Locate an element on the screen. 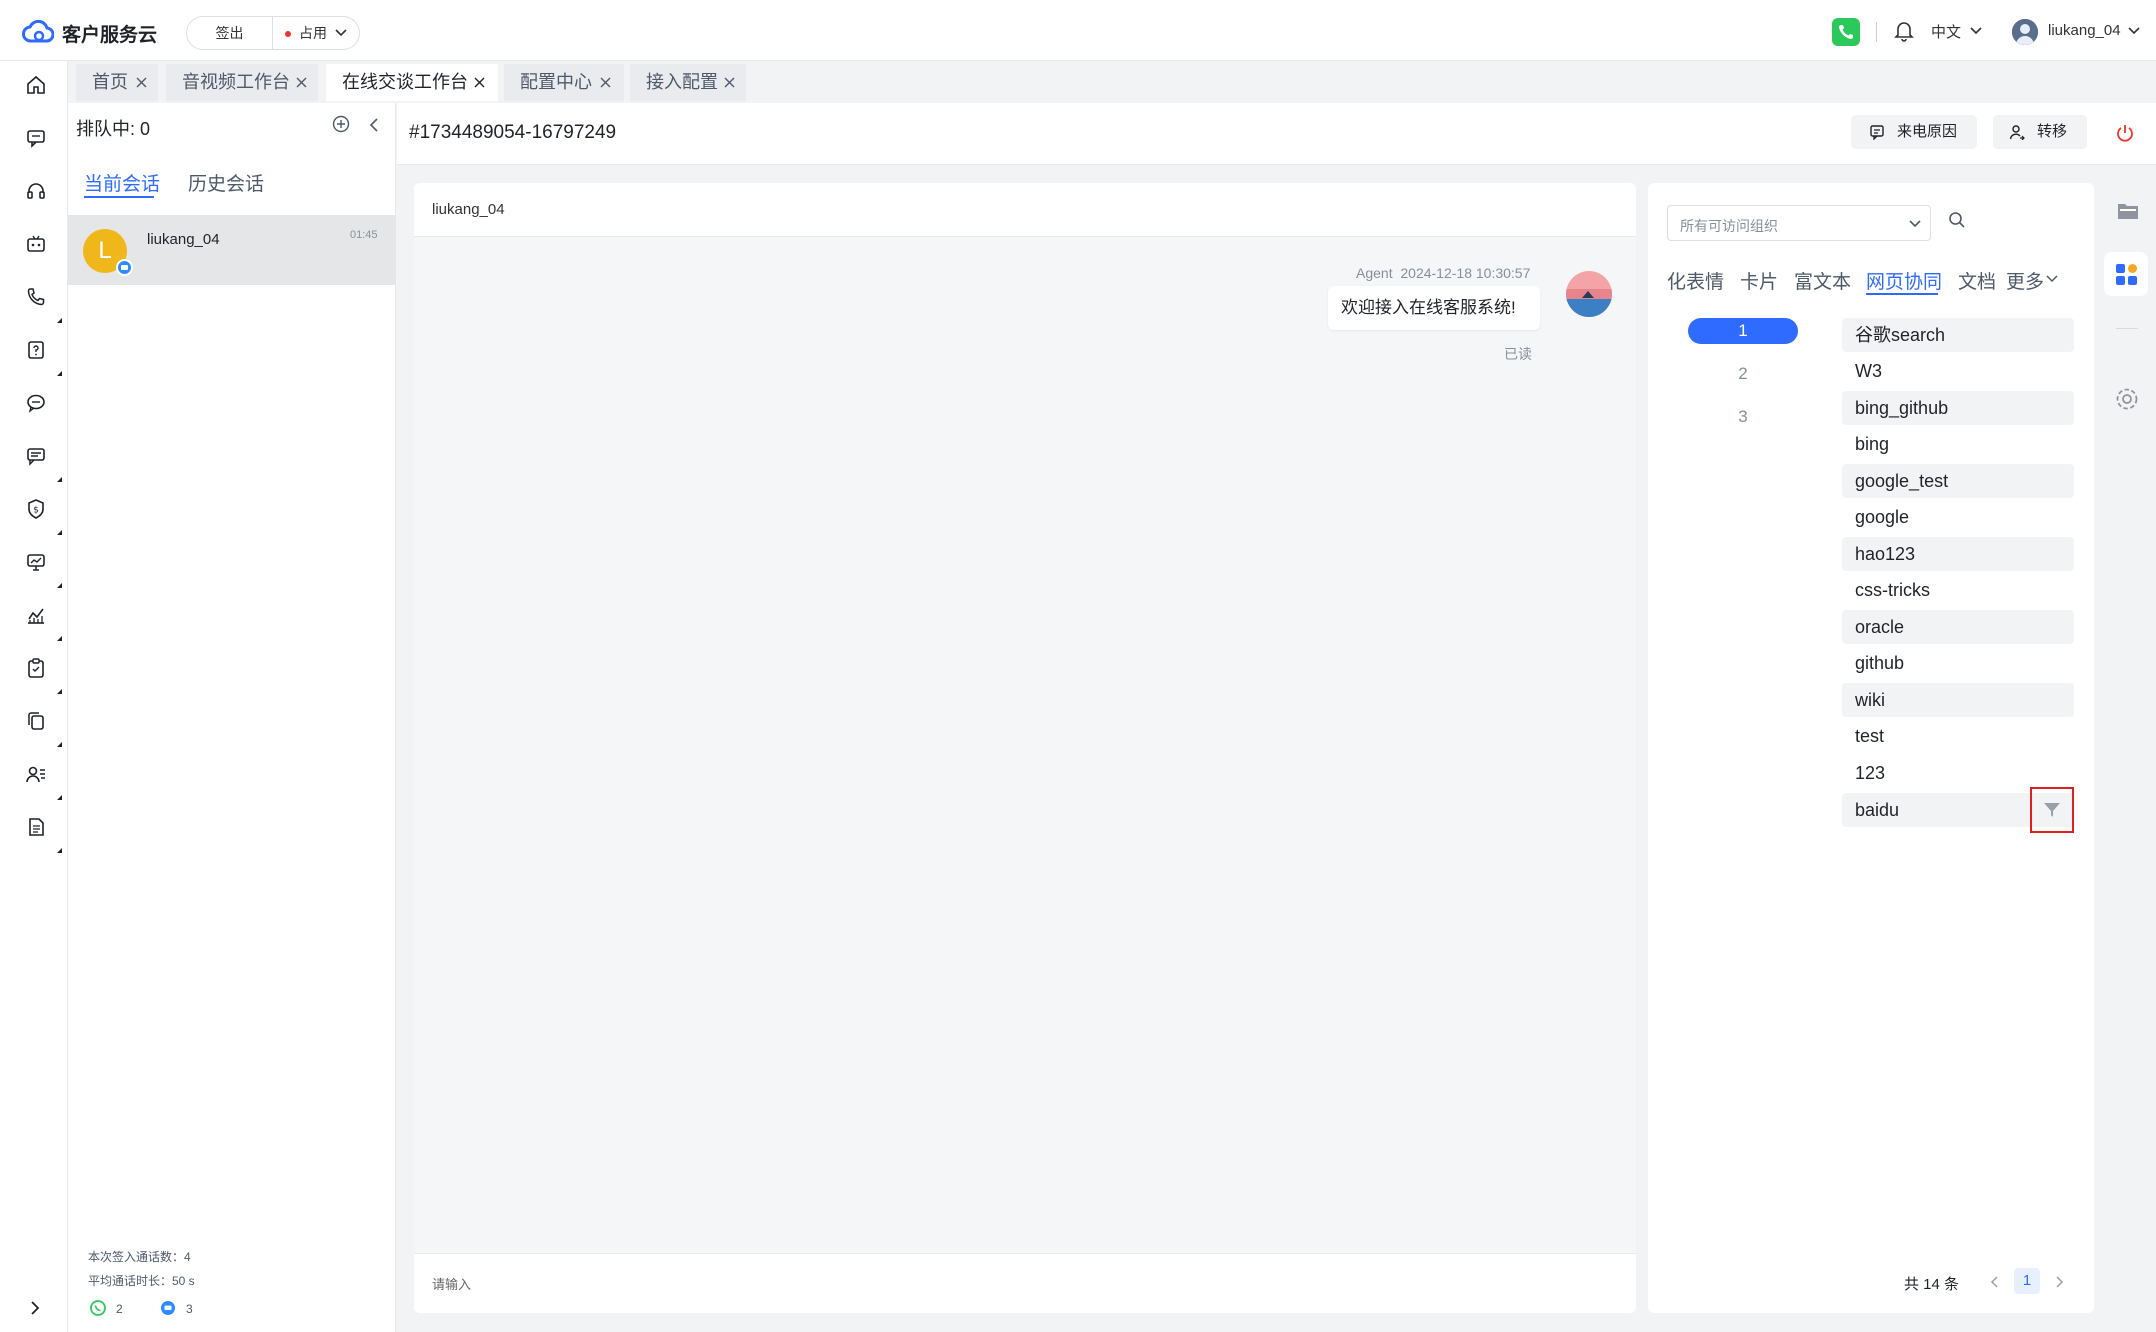 The width and height of the screenshot is (2156, 1332). divider is located at coordinates (2127, 328).